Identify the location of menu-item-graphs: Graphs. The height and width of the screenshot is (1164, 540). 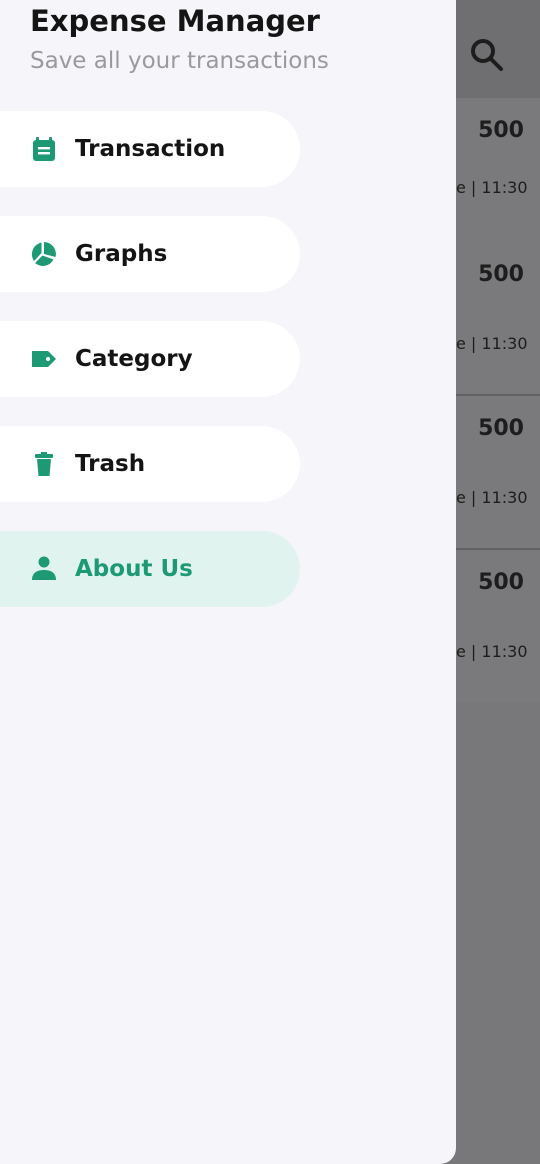
(150, 254).